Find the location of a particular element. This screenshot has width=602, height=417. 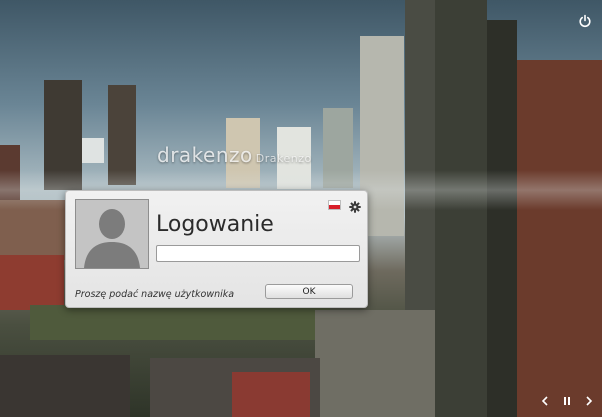

pause-icon is located at coordinates (567, 402).